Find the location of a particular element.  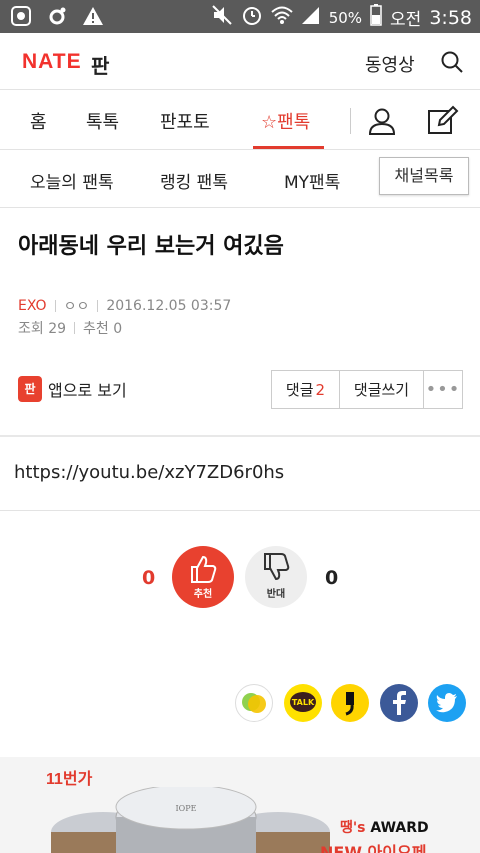

subtab-my-fantalk: MY팬톡 is located at coordinates (312, 180).